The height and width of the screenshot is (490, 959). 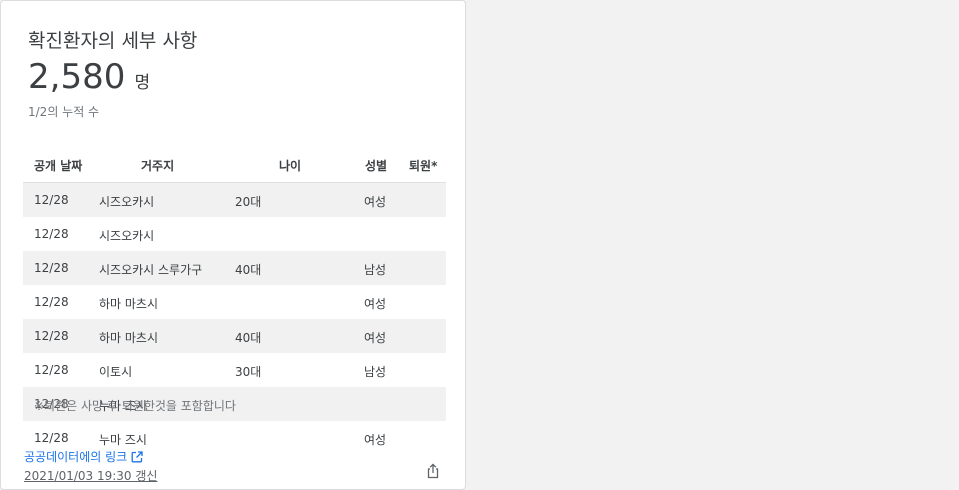 I want to click on header-date: 공개 날짜, so click(x=58, y=166).